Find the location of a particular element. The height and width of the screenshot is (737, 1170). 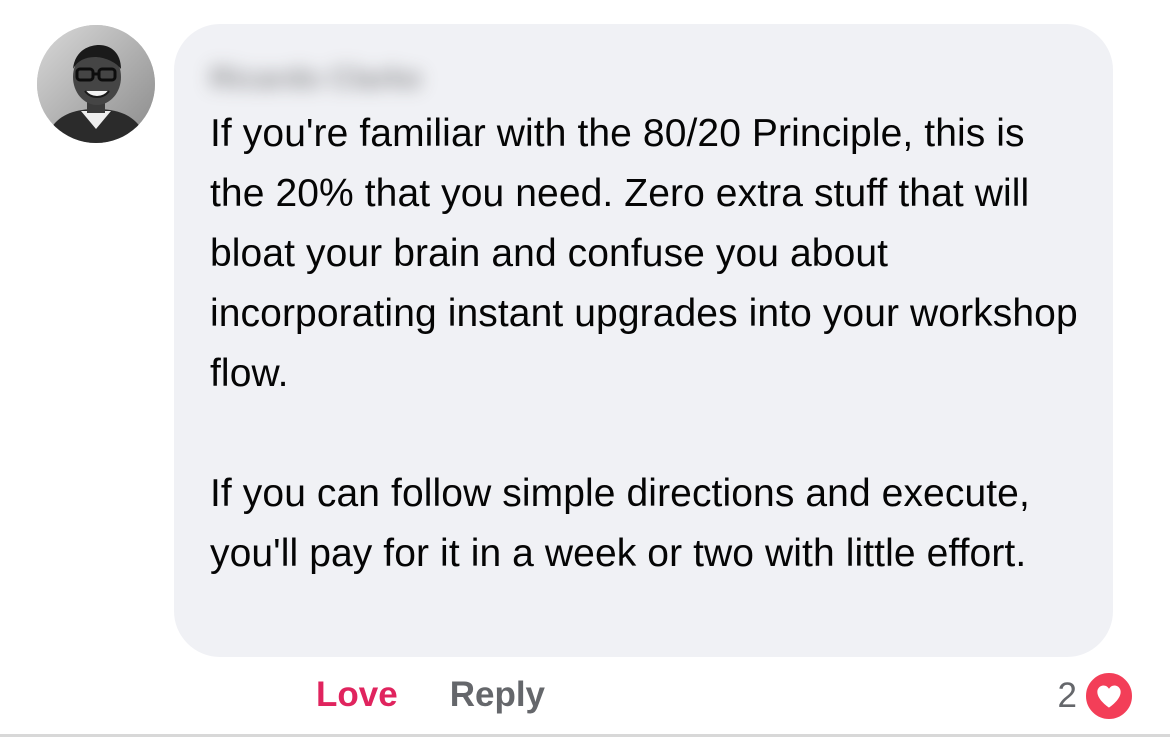

reaction-summary: 2 is located at coordinates (1096, 696).